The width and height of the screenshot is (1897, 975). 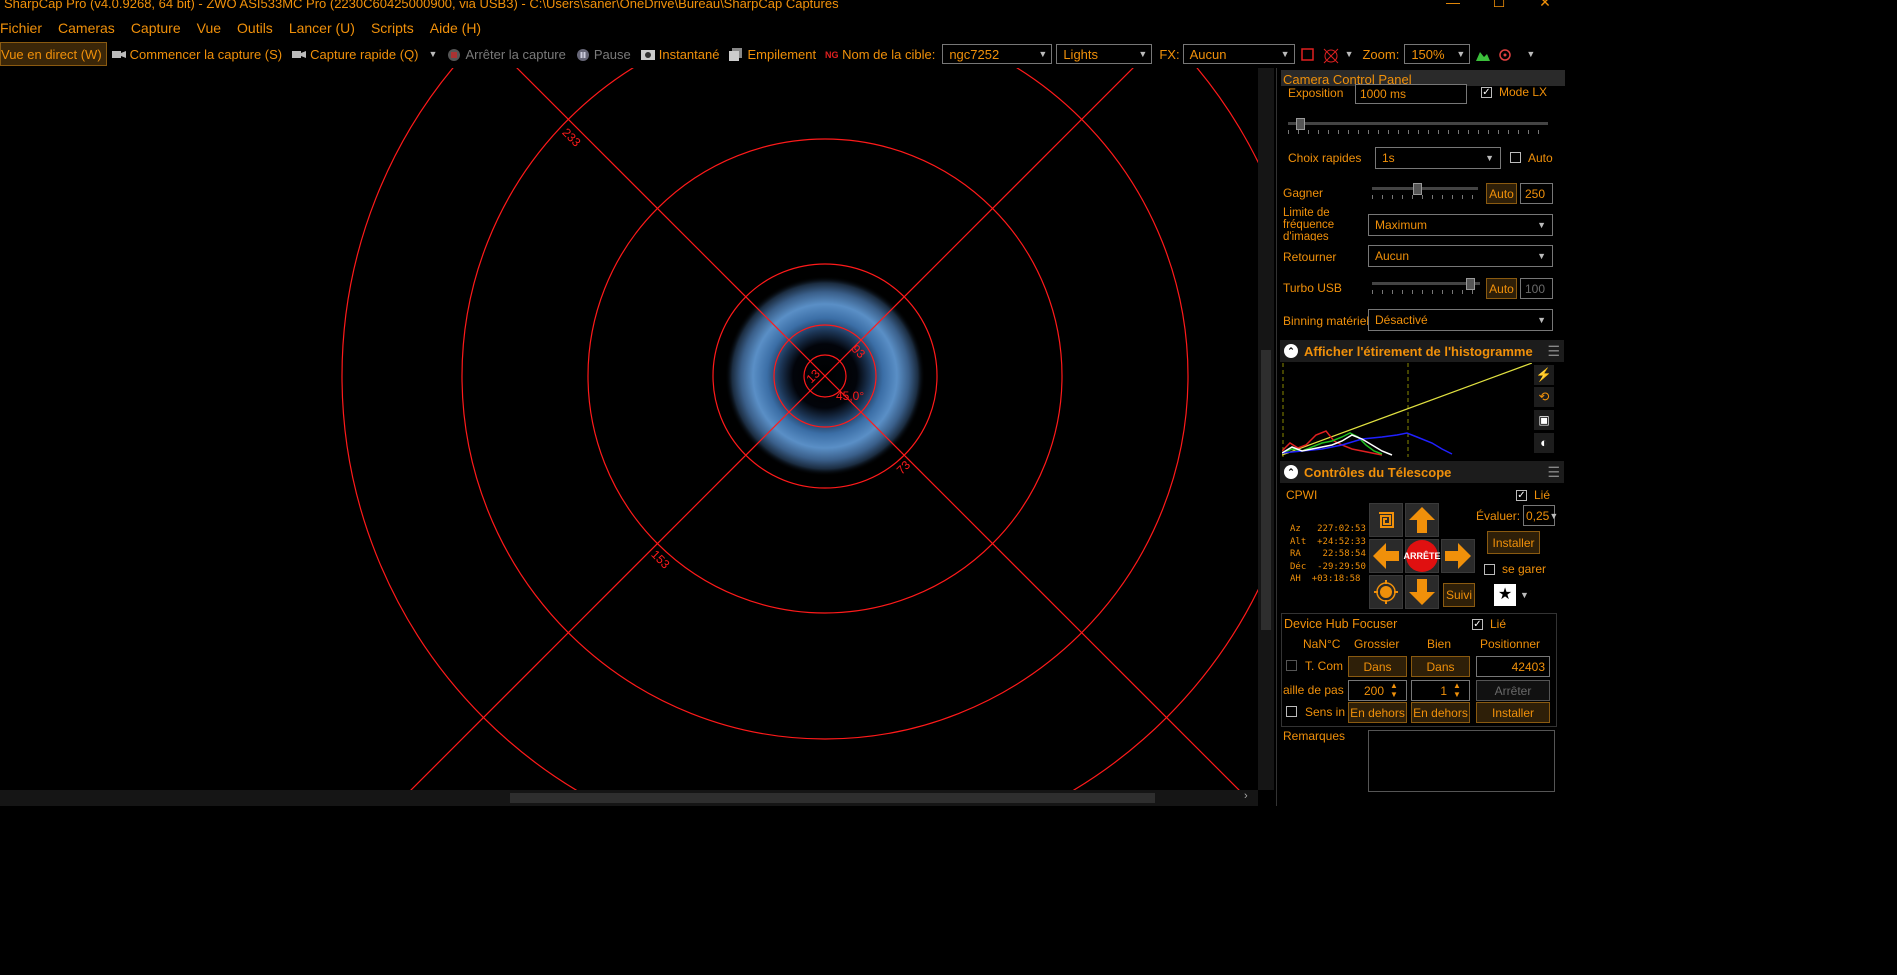 I want to click on contrast-icon: ◐, so click(x=1544, y=443).